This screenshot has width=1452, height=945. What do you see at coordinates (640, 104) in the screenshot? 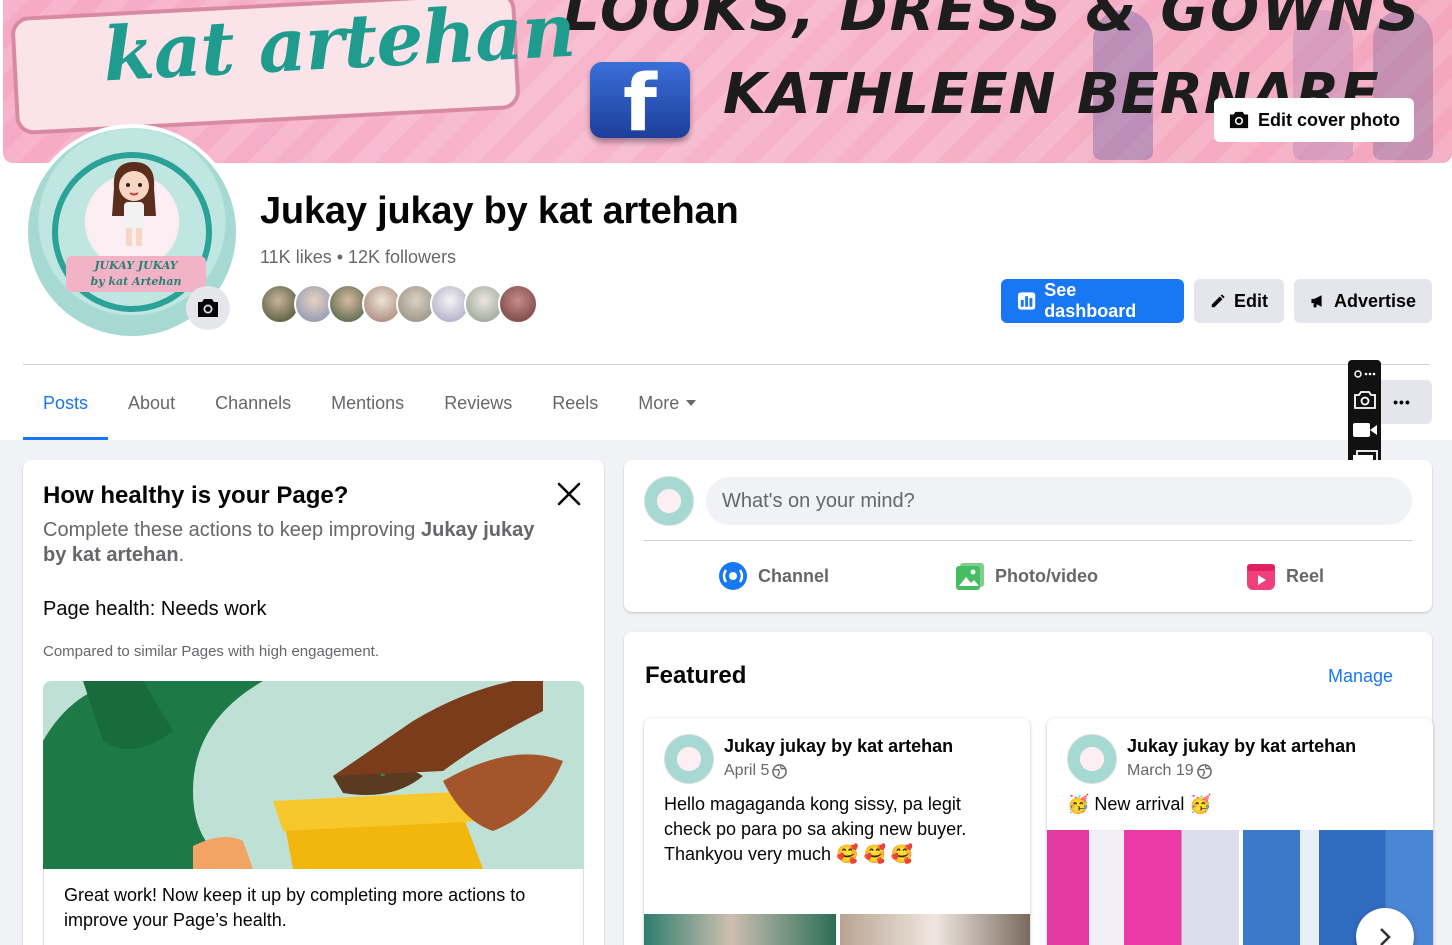
I see `facebook-logo-icon: f` at bounding box center [640, 104].